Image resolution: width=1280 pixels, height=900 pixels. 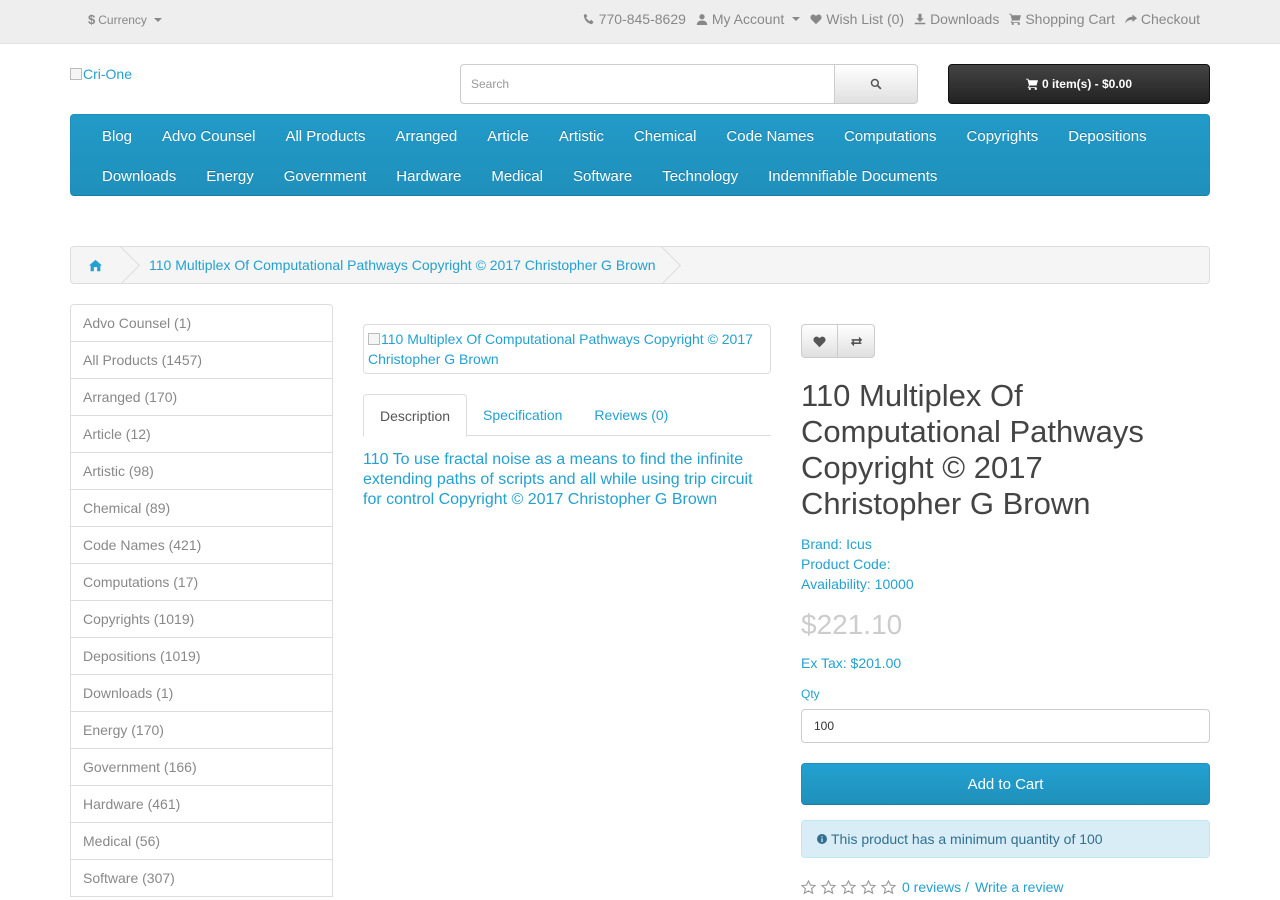 I want to click on sidebar-category-item: Energy (170), so click(x=201, y=730).